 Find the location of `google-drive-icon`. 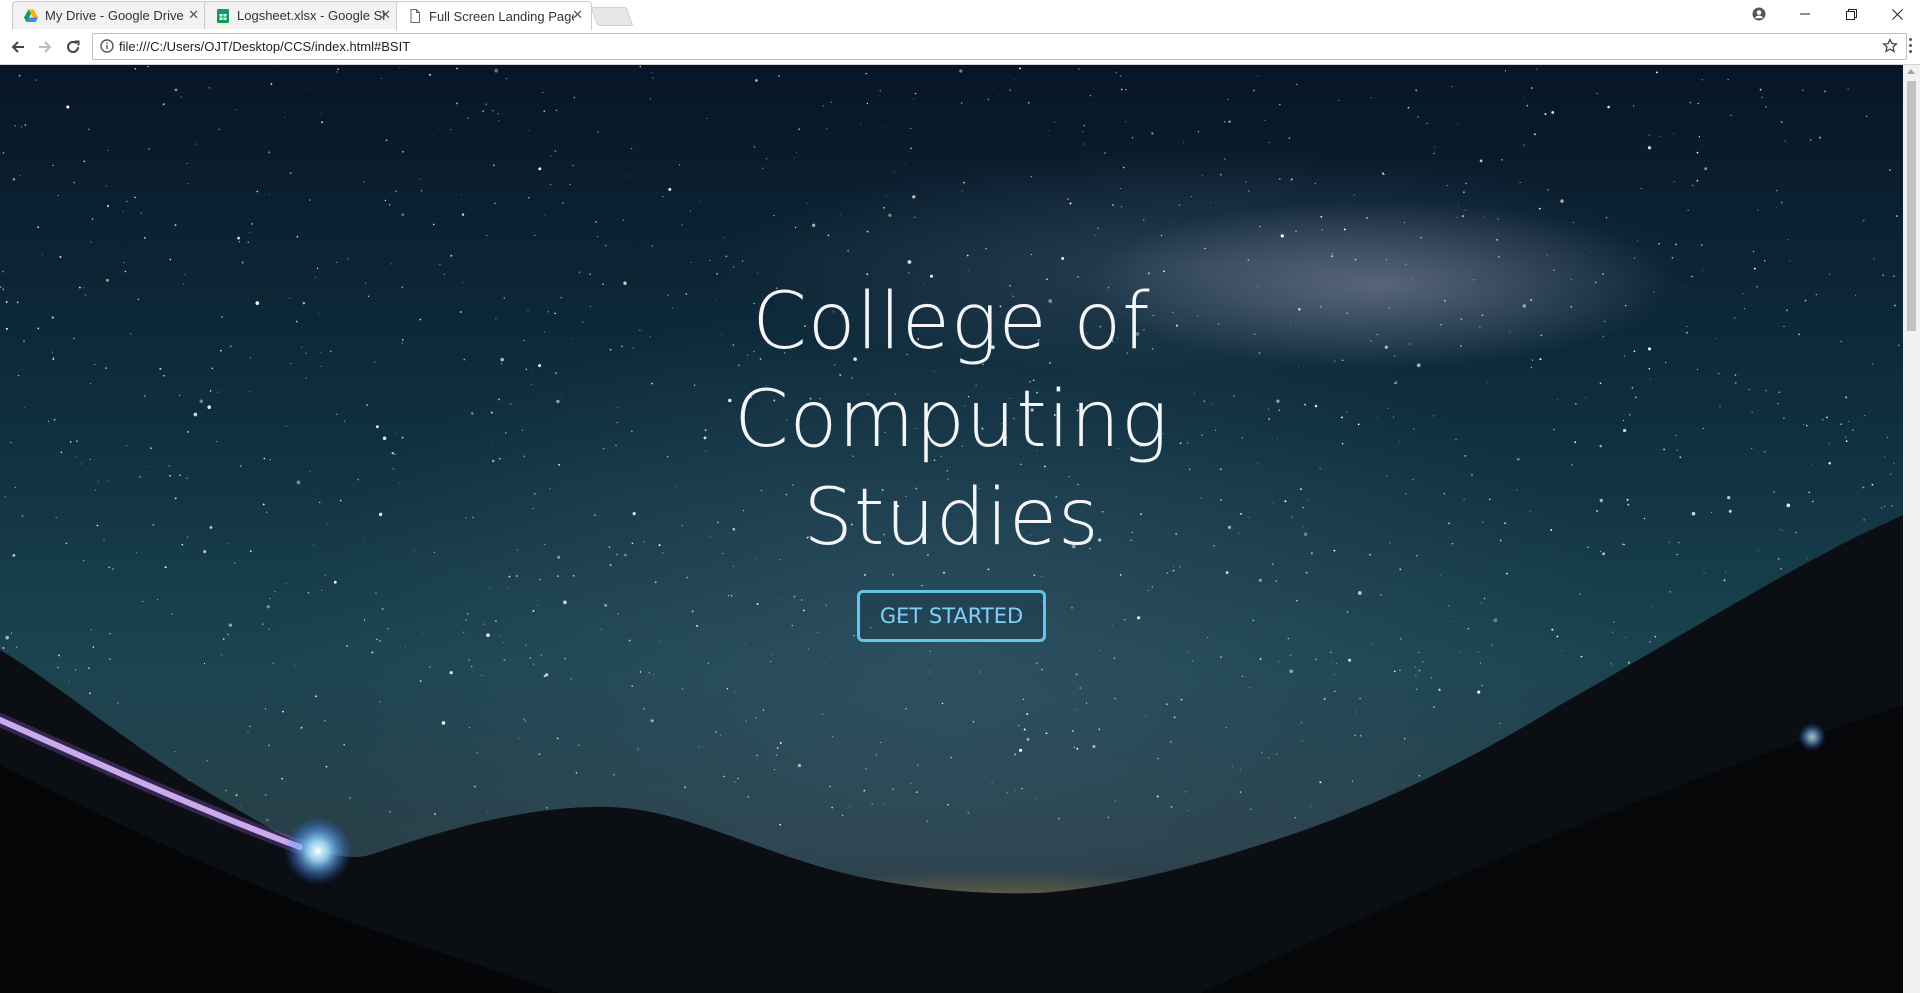

google-drive-icon is located at coordinates (31, 15).